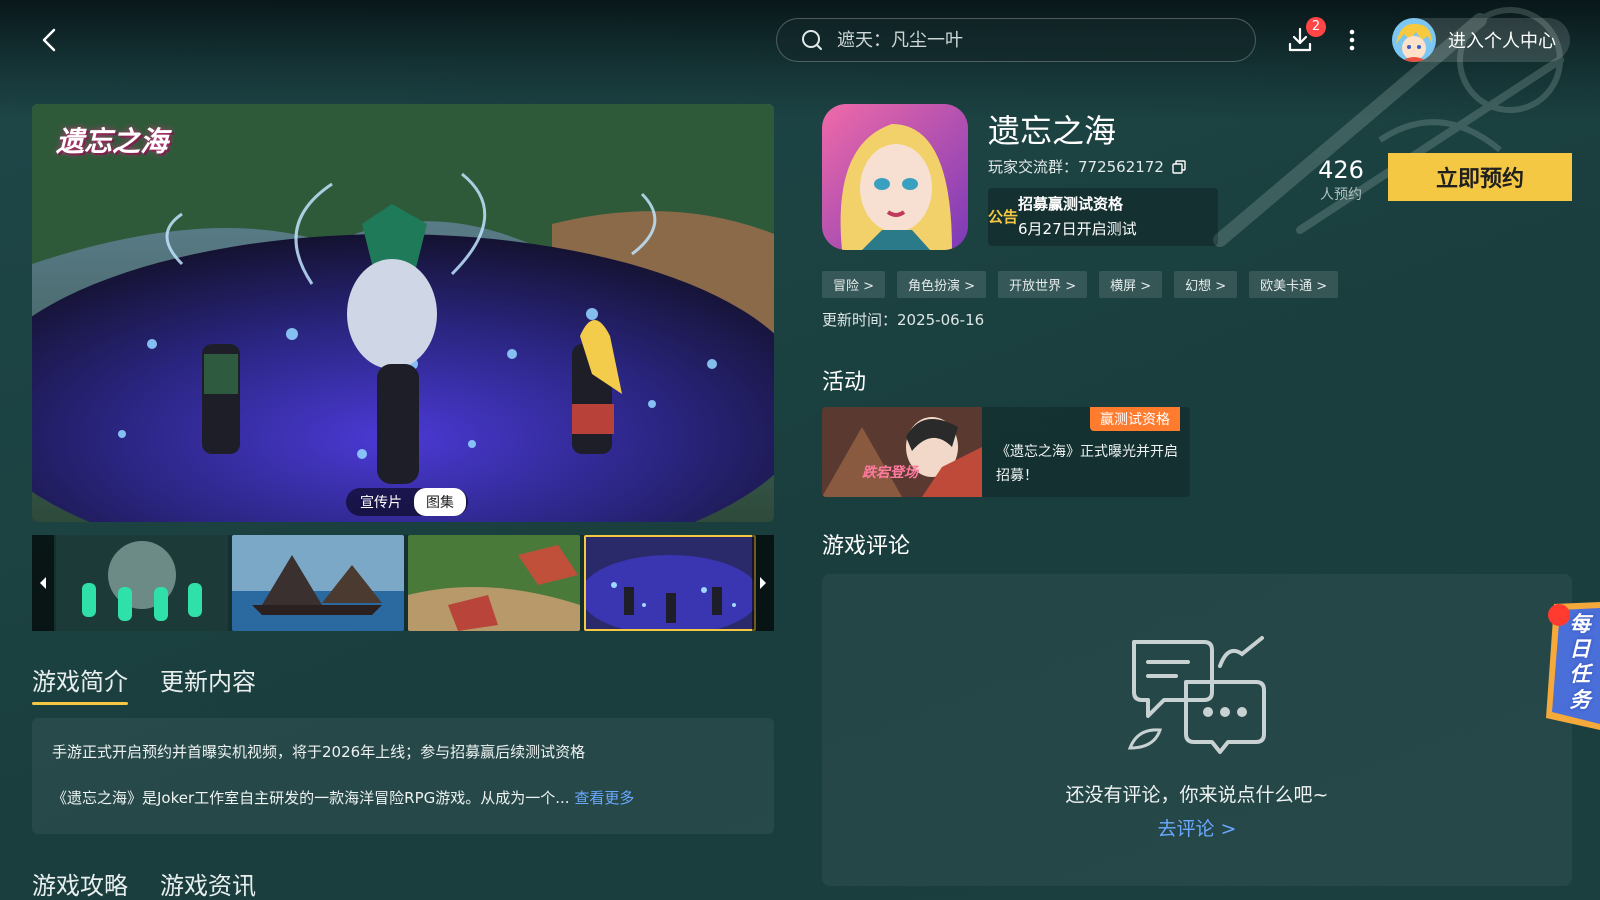  What do you see at coordinates (80, 683) in the screenshot?
I see `tab-game-intro: 游戏简介` at bounding box center [80, 683].